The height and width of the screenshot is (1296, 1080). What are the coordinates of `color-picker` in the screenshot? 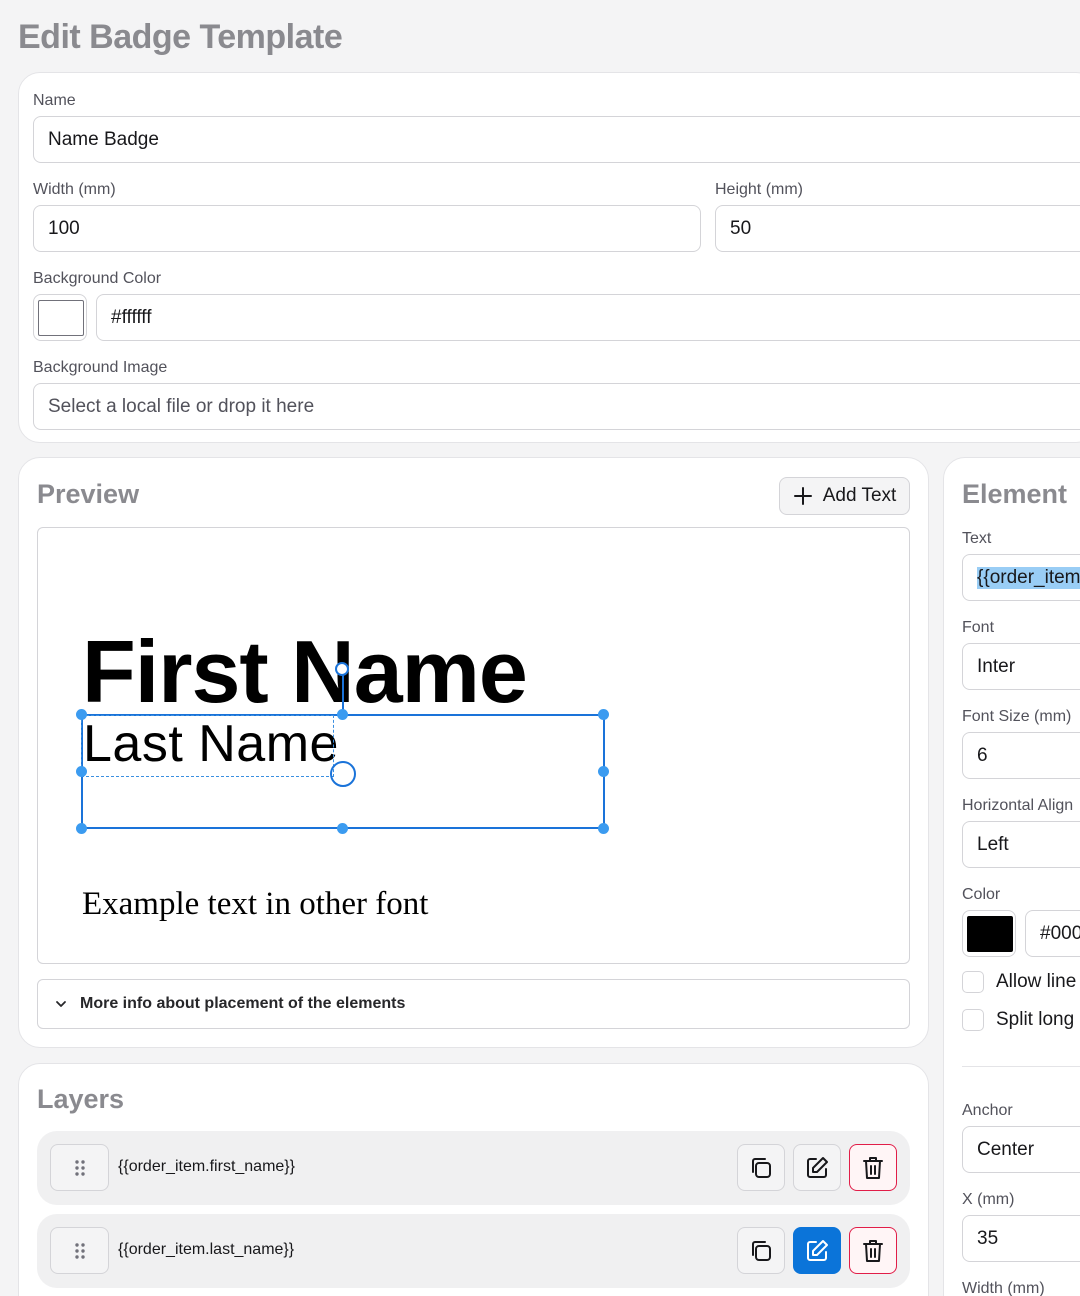 It's located at (989, 933).